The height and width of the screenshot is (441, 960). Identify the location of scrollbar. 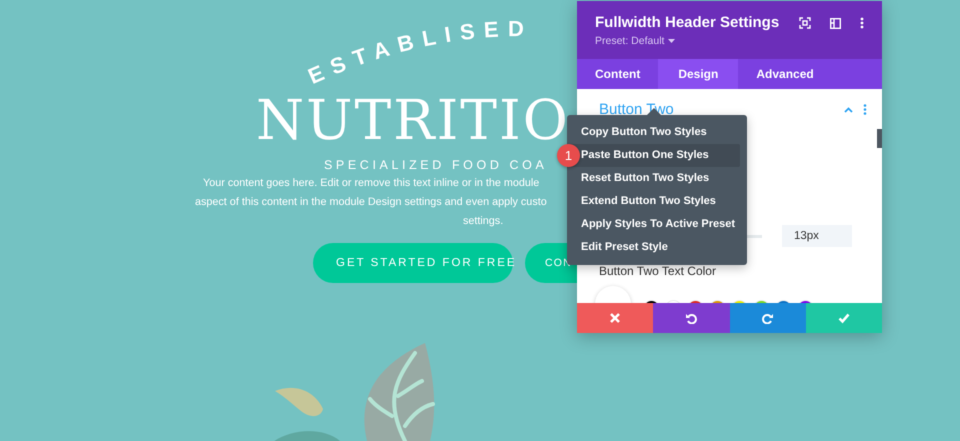
(879, 138).